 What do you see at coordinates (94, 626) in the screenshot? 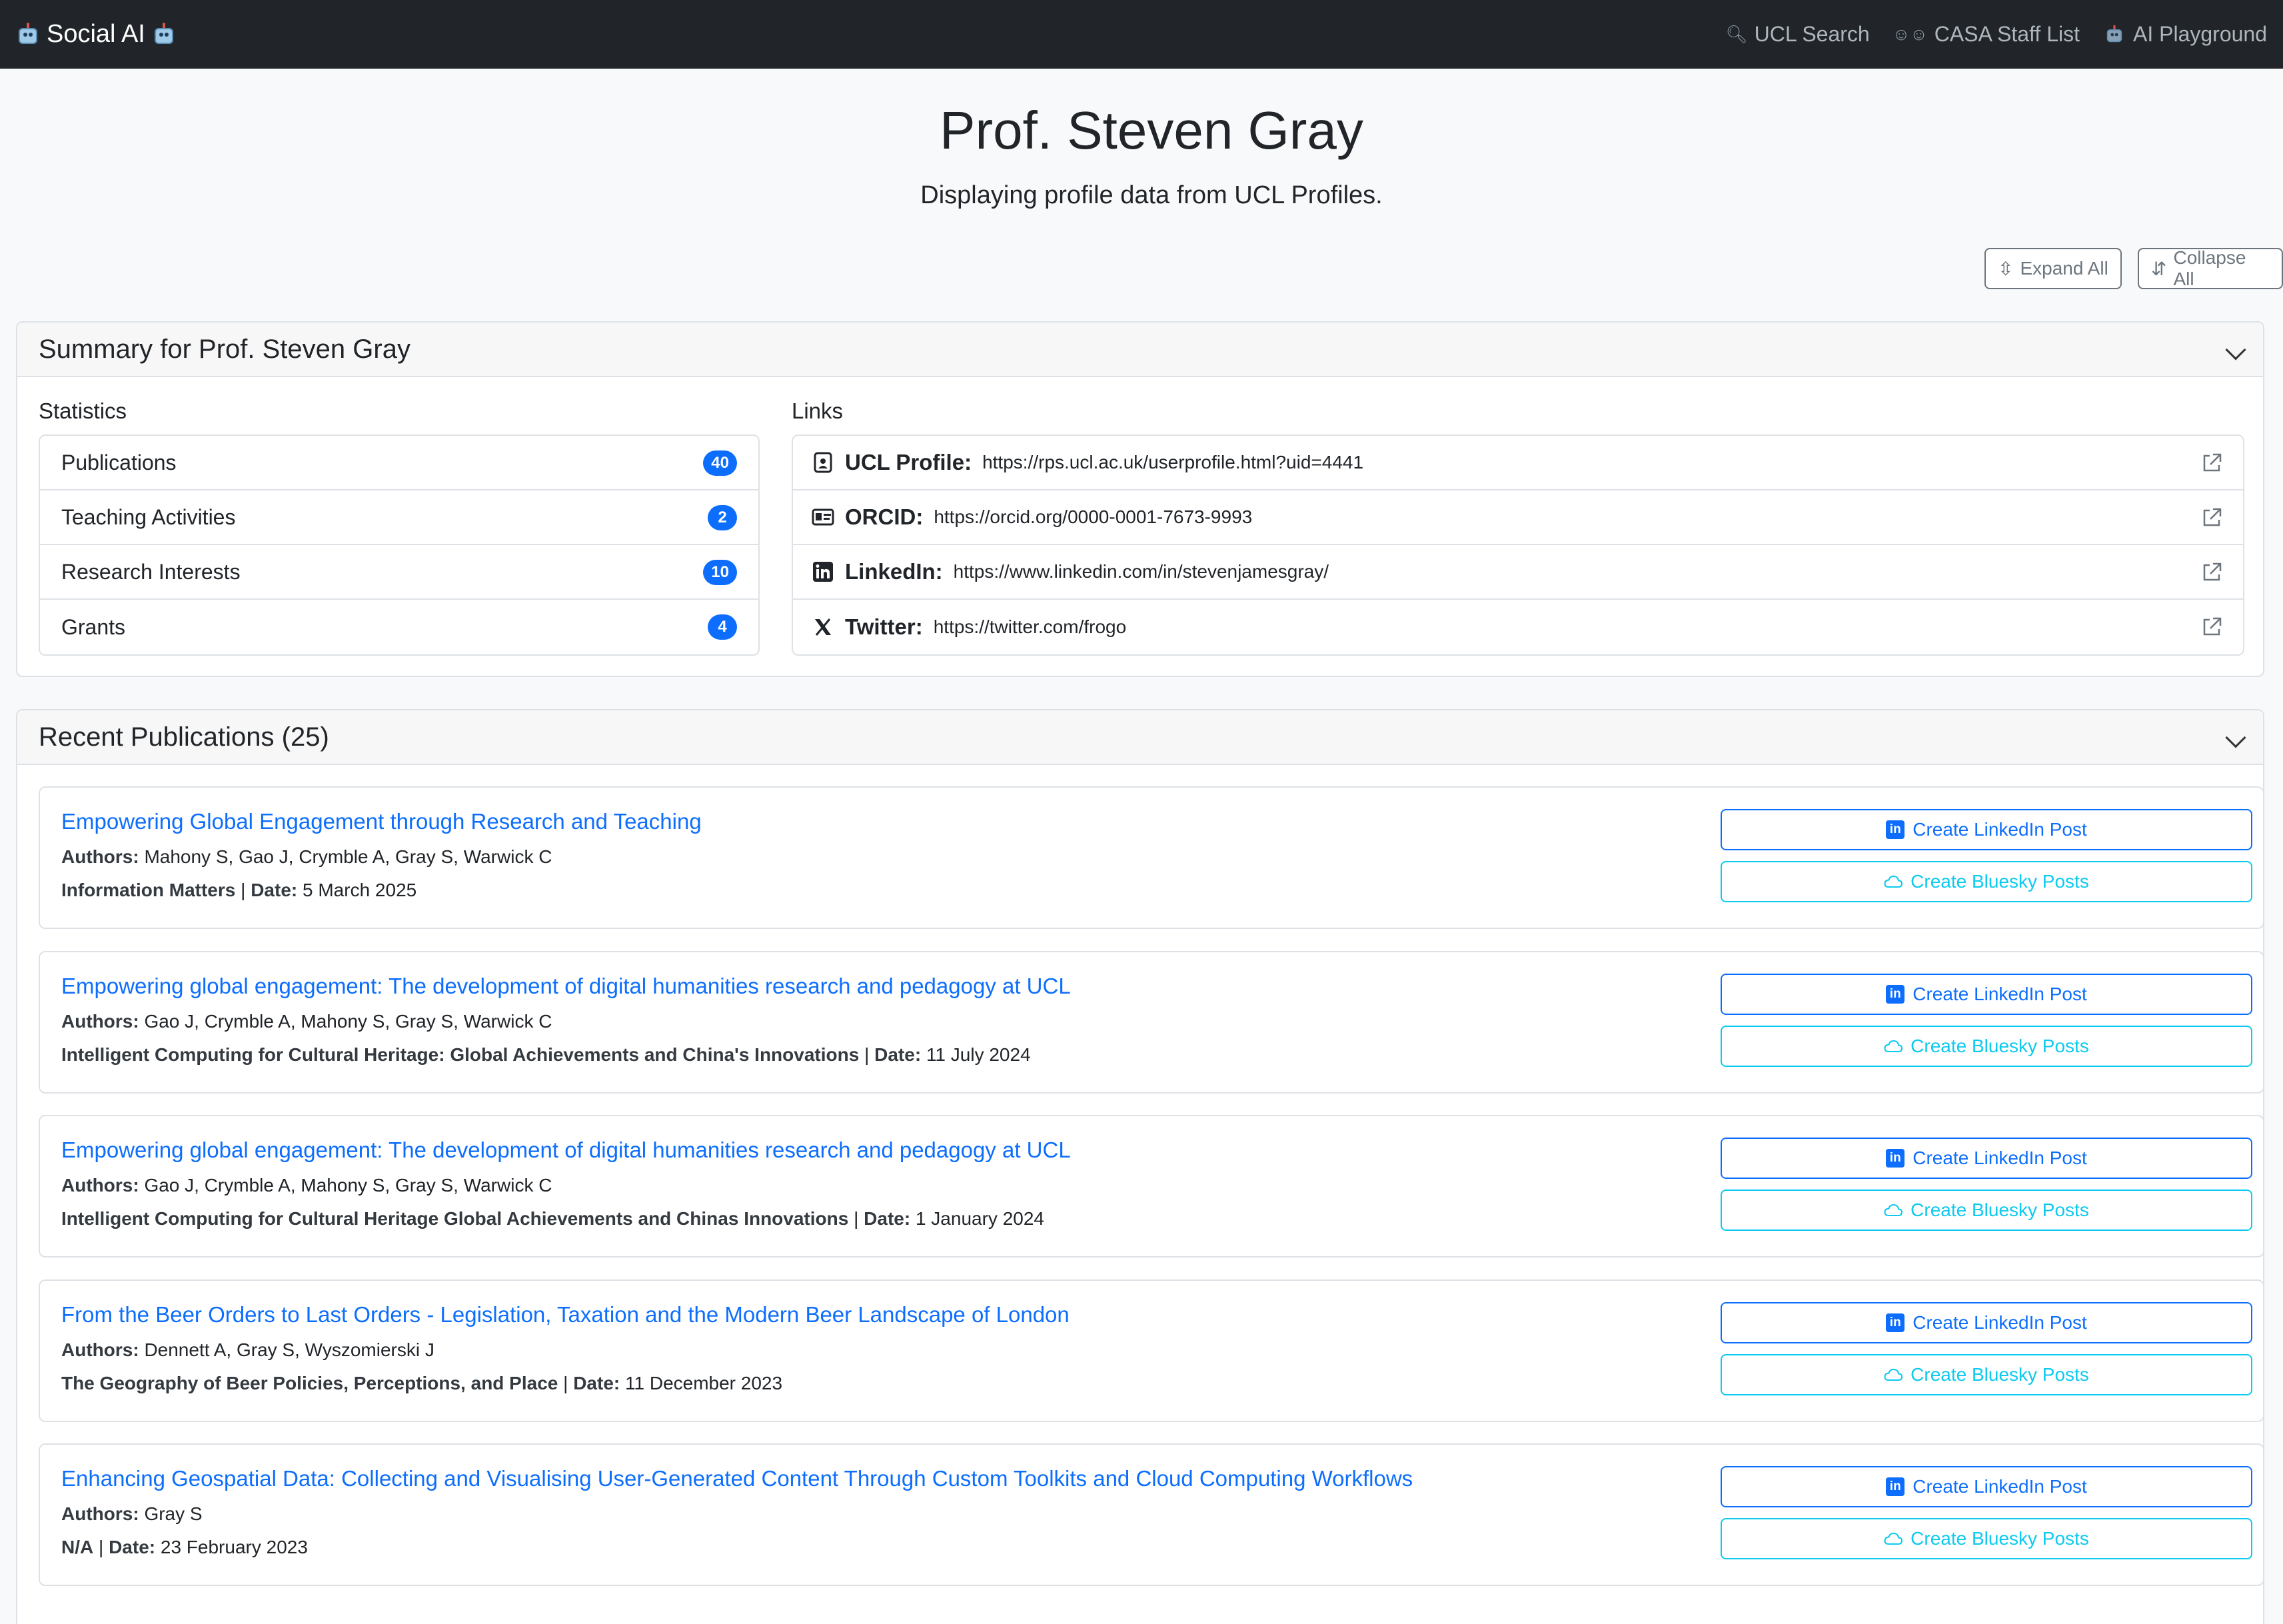
I see `stat-label: Grants` at bounding box center [94, 626].